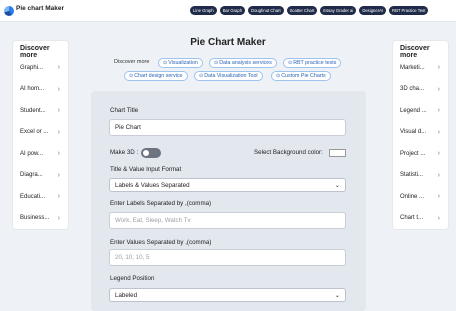 This screenshot has width=456, height=311. What do you see at coordinates (420, 197) in the screenshot?
I see `right-item: Online ... ›` at bounding box center [420, 197].